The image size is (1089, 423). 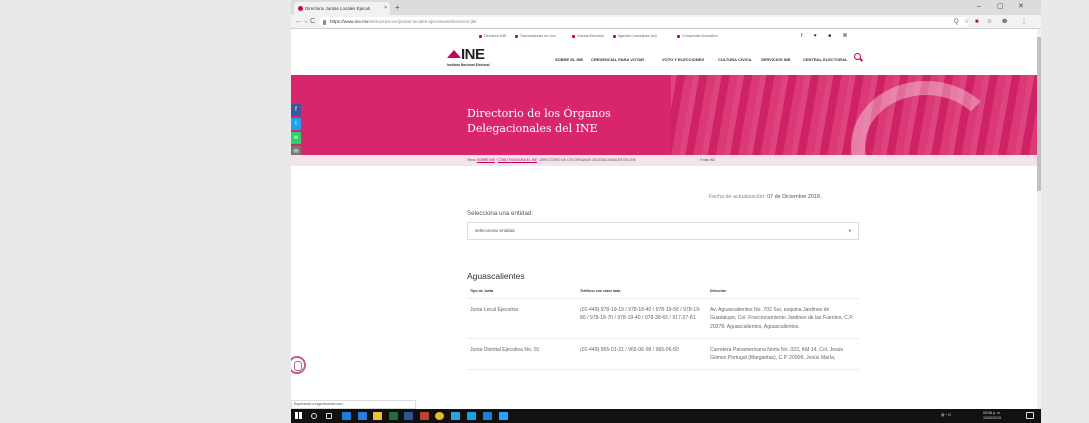 What do you see at coordinates (683, 59) in the screenshot?
I see `menu-voto-elecciones: VOTO Y ELECCIONES` at bounding box center [683, 59].